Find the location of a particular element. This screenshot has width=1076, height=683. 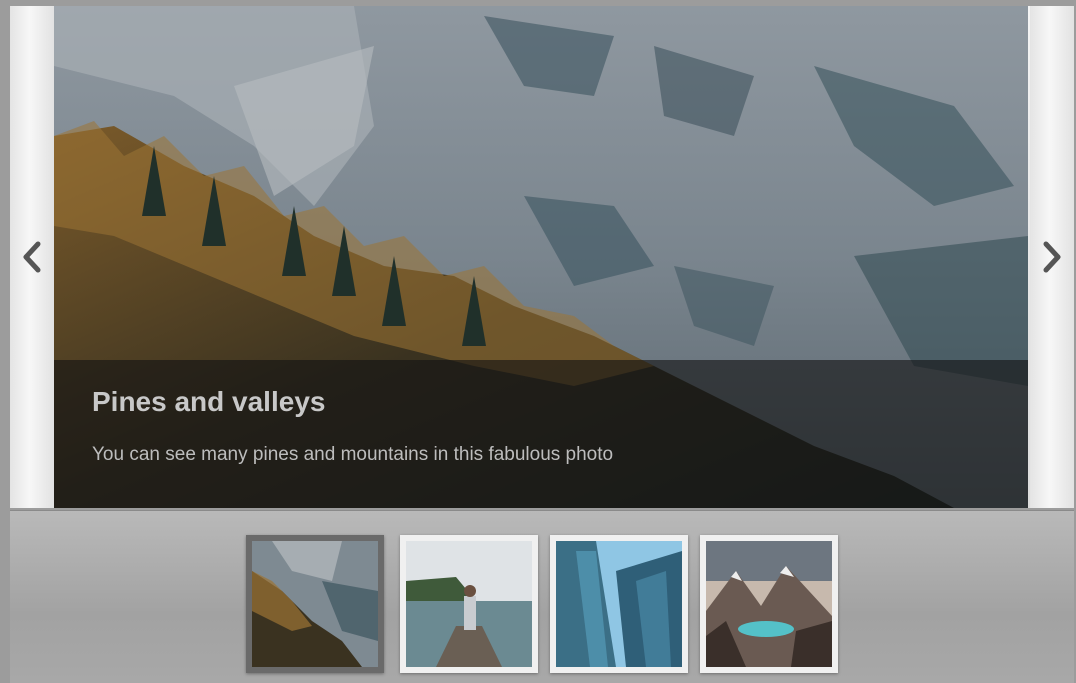

buildings-thumbnail-image is located at coordinates (619, 604).